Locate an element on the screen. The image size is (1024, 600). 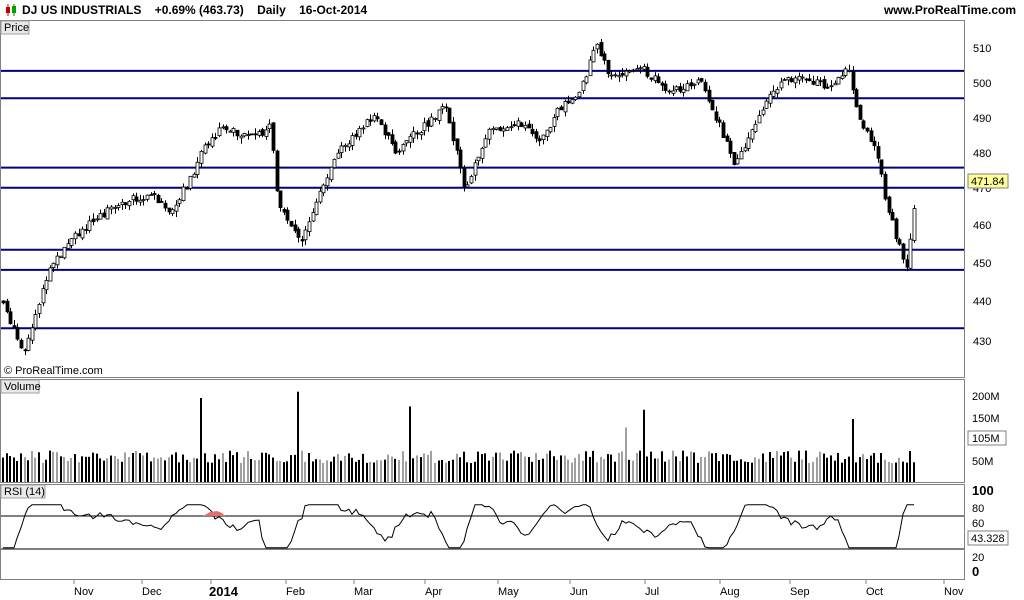
rsi-tick-60: 60 is located at coordinates (978, 524).